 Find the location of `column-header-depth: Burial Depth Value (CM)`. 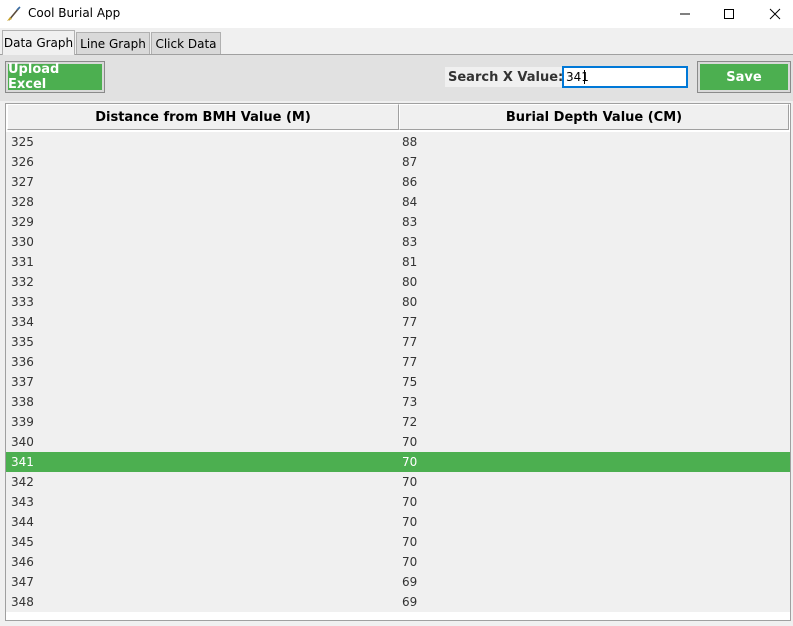

column-header-depth: Burial Depth Value (CM) is located at coordinates (594, 117).